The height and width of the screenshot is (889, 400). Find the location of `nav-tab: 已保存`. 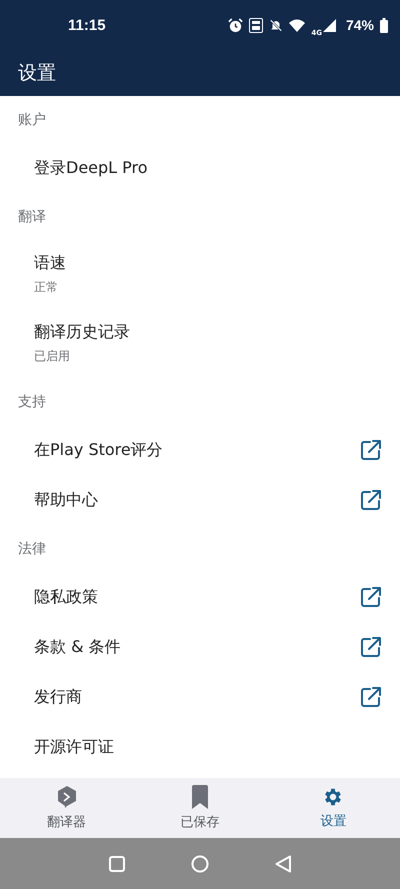

nav-tab: 已保存 is located at coordinates (200, 808).